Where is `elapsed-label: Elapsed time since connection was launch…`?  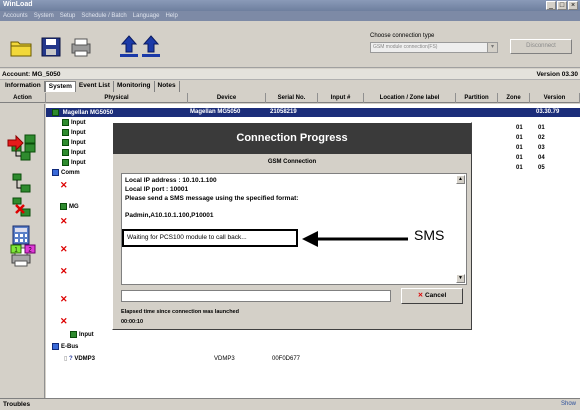
elapsed-label: Elapsed time since connection was launch… is located at coordinates (180, 312).